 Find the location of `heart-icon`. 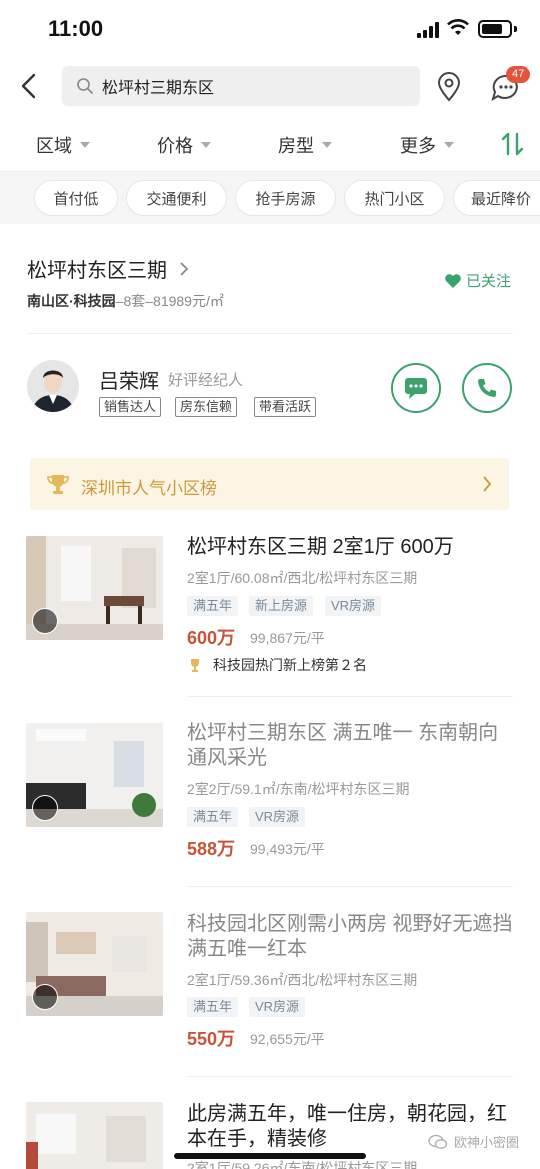

heart-icon is located at coordinates (453, 280).